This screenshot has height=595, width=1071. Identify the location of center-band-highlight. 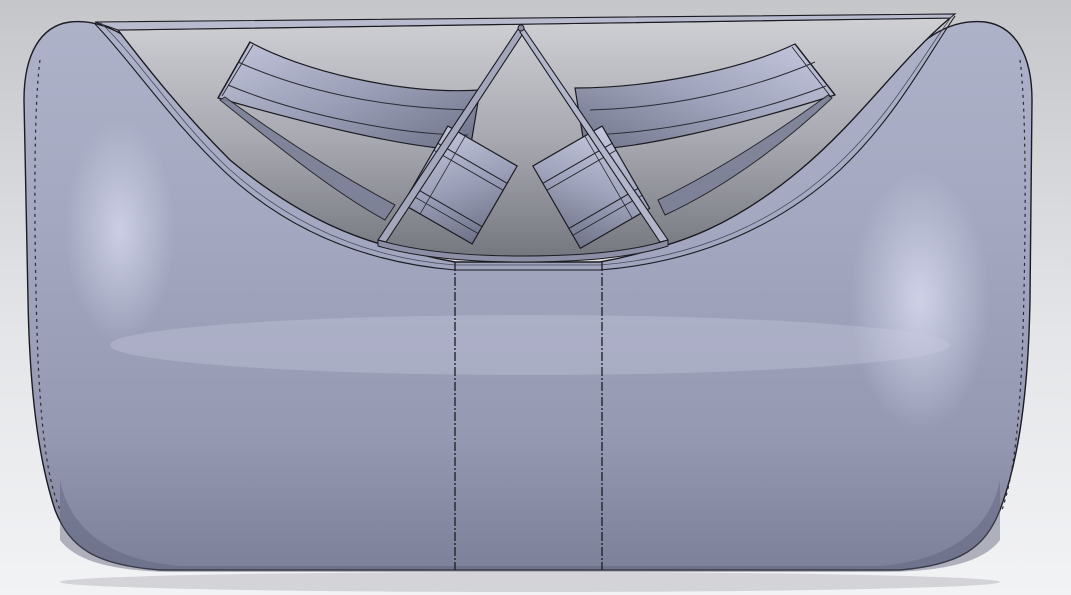
(530, 345).